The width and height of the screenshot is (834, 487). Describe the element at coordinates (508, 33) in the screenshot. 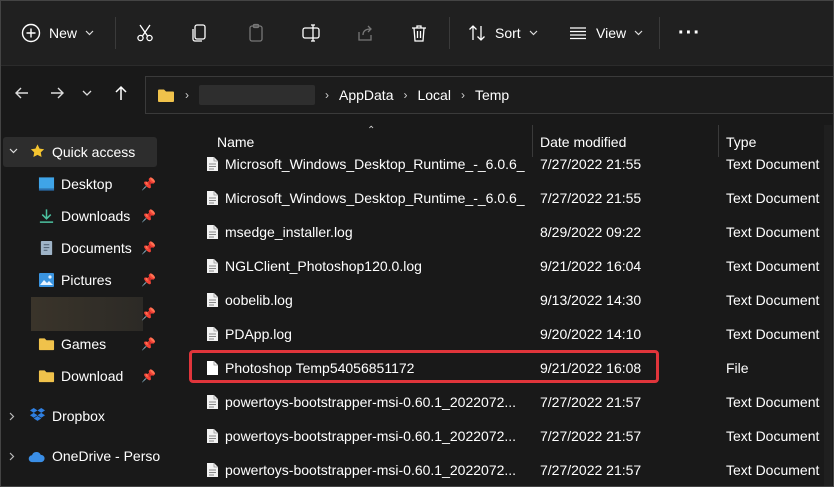

I see `sort-label: Sort` at that location.